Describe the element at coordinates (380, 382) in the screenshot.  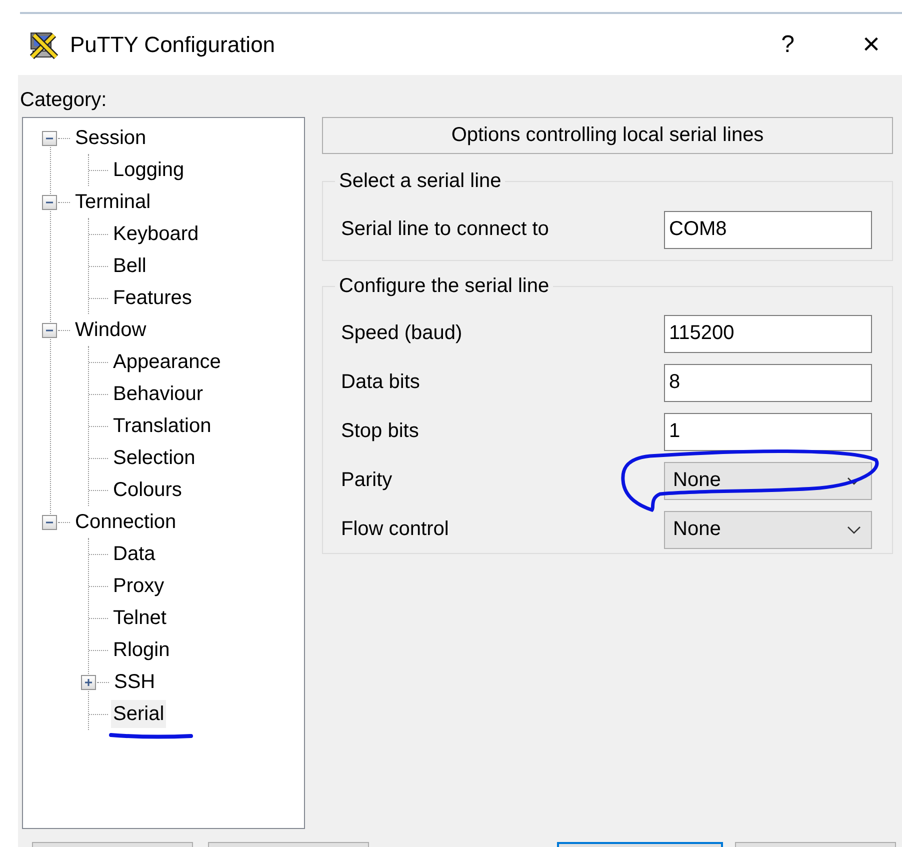
I see `field-label: Data bits` at that location.